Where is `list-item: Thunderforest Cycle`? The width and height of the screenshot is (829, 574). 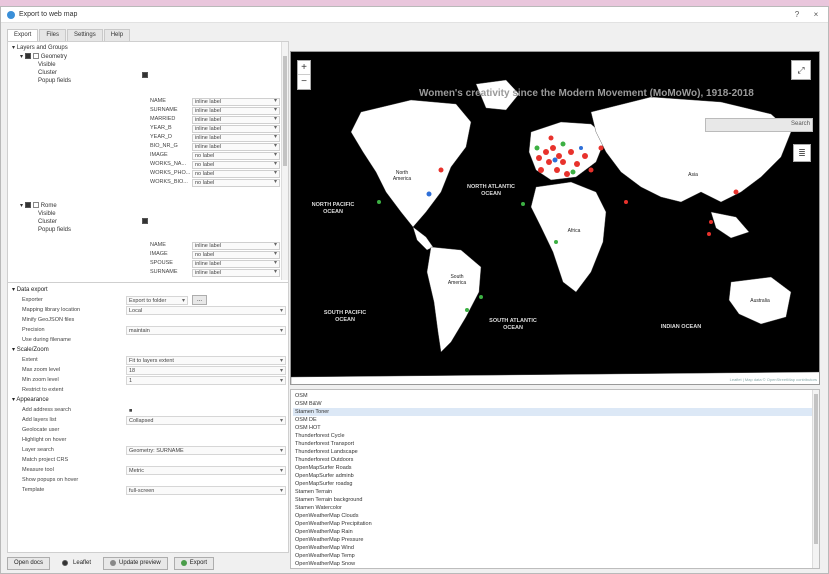
list-item: Thunderforest Cycle is located at coordinates (553, 436).